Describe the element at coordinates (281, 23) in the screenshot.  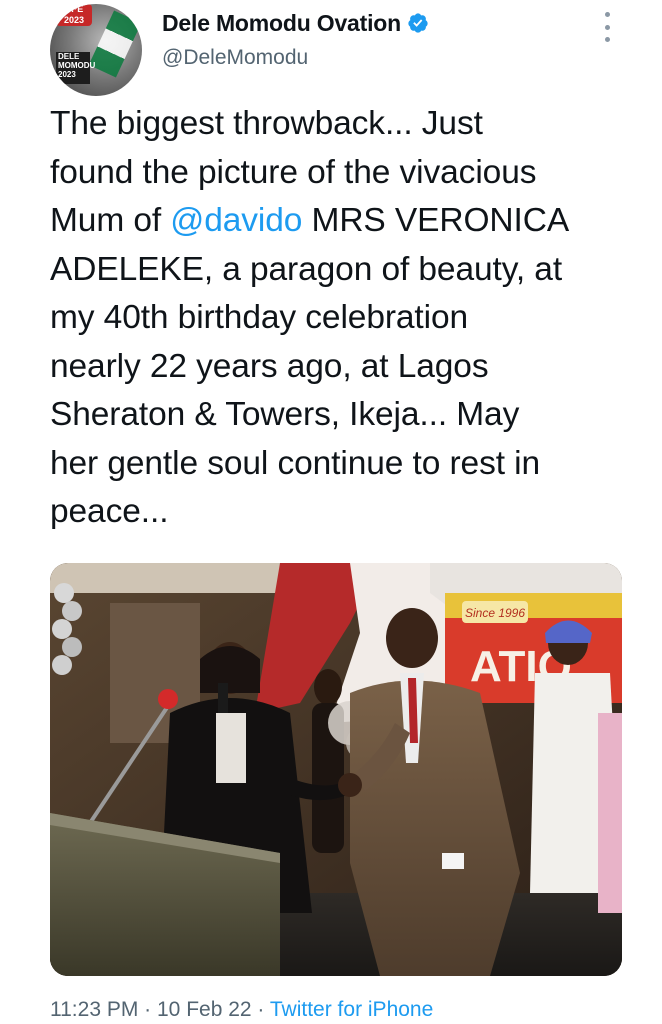
I see `author-display-name: Dele Momodu Ovation` at that location.